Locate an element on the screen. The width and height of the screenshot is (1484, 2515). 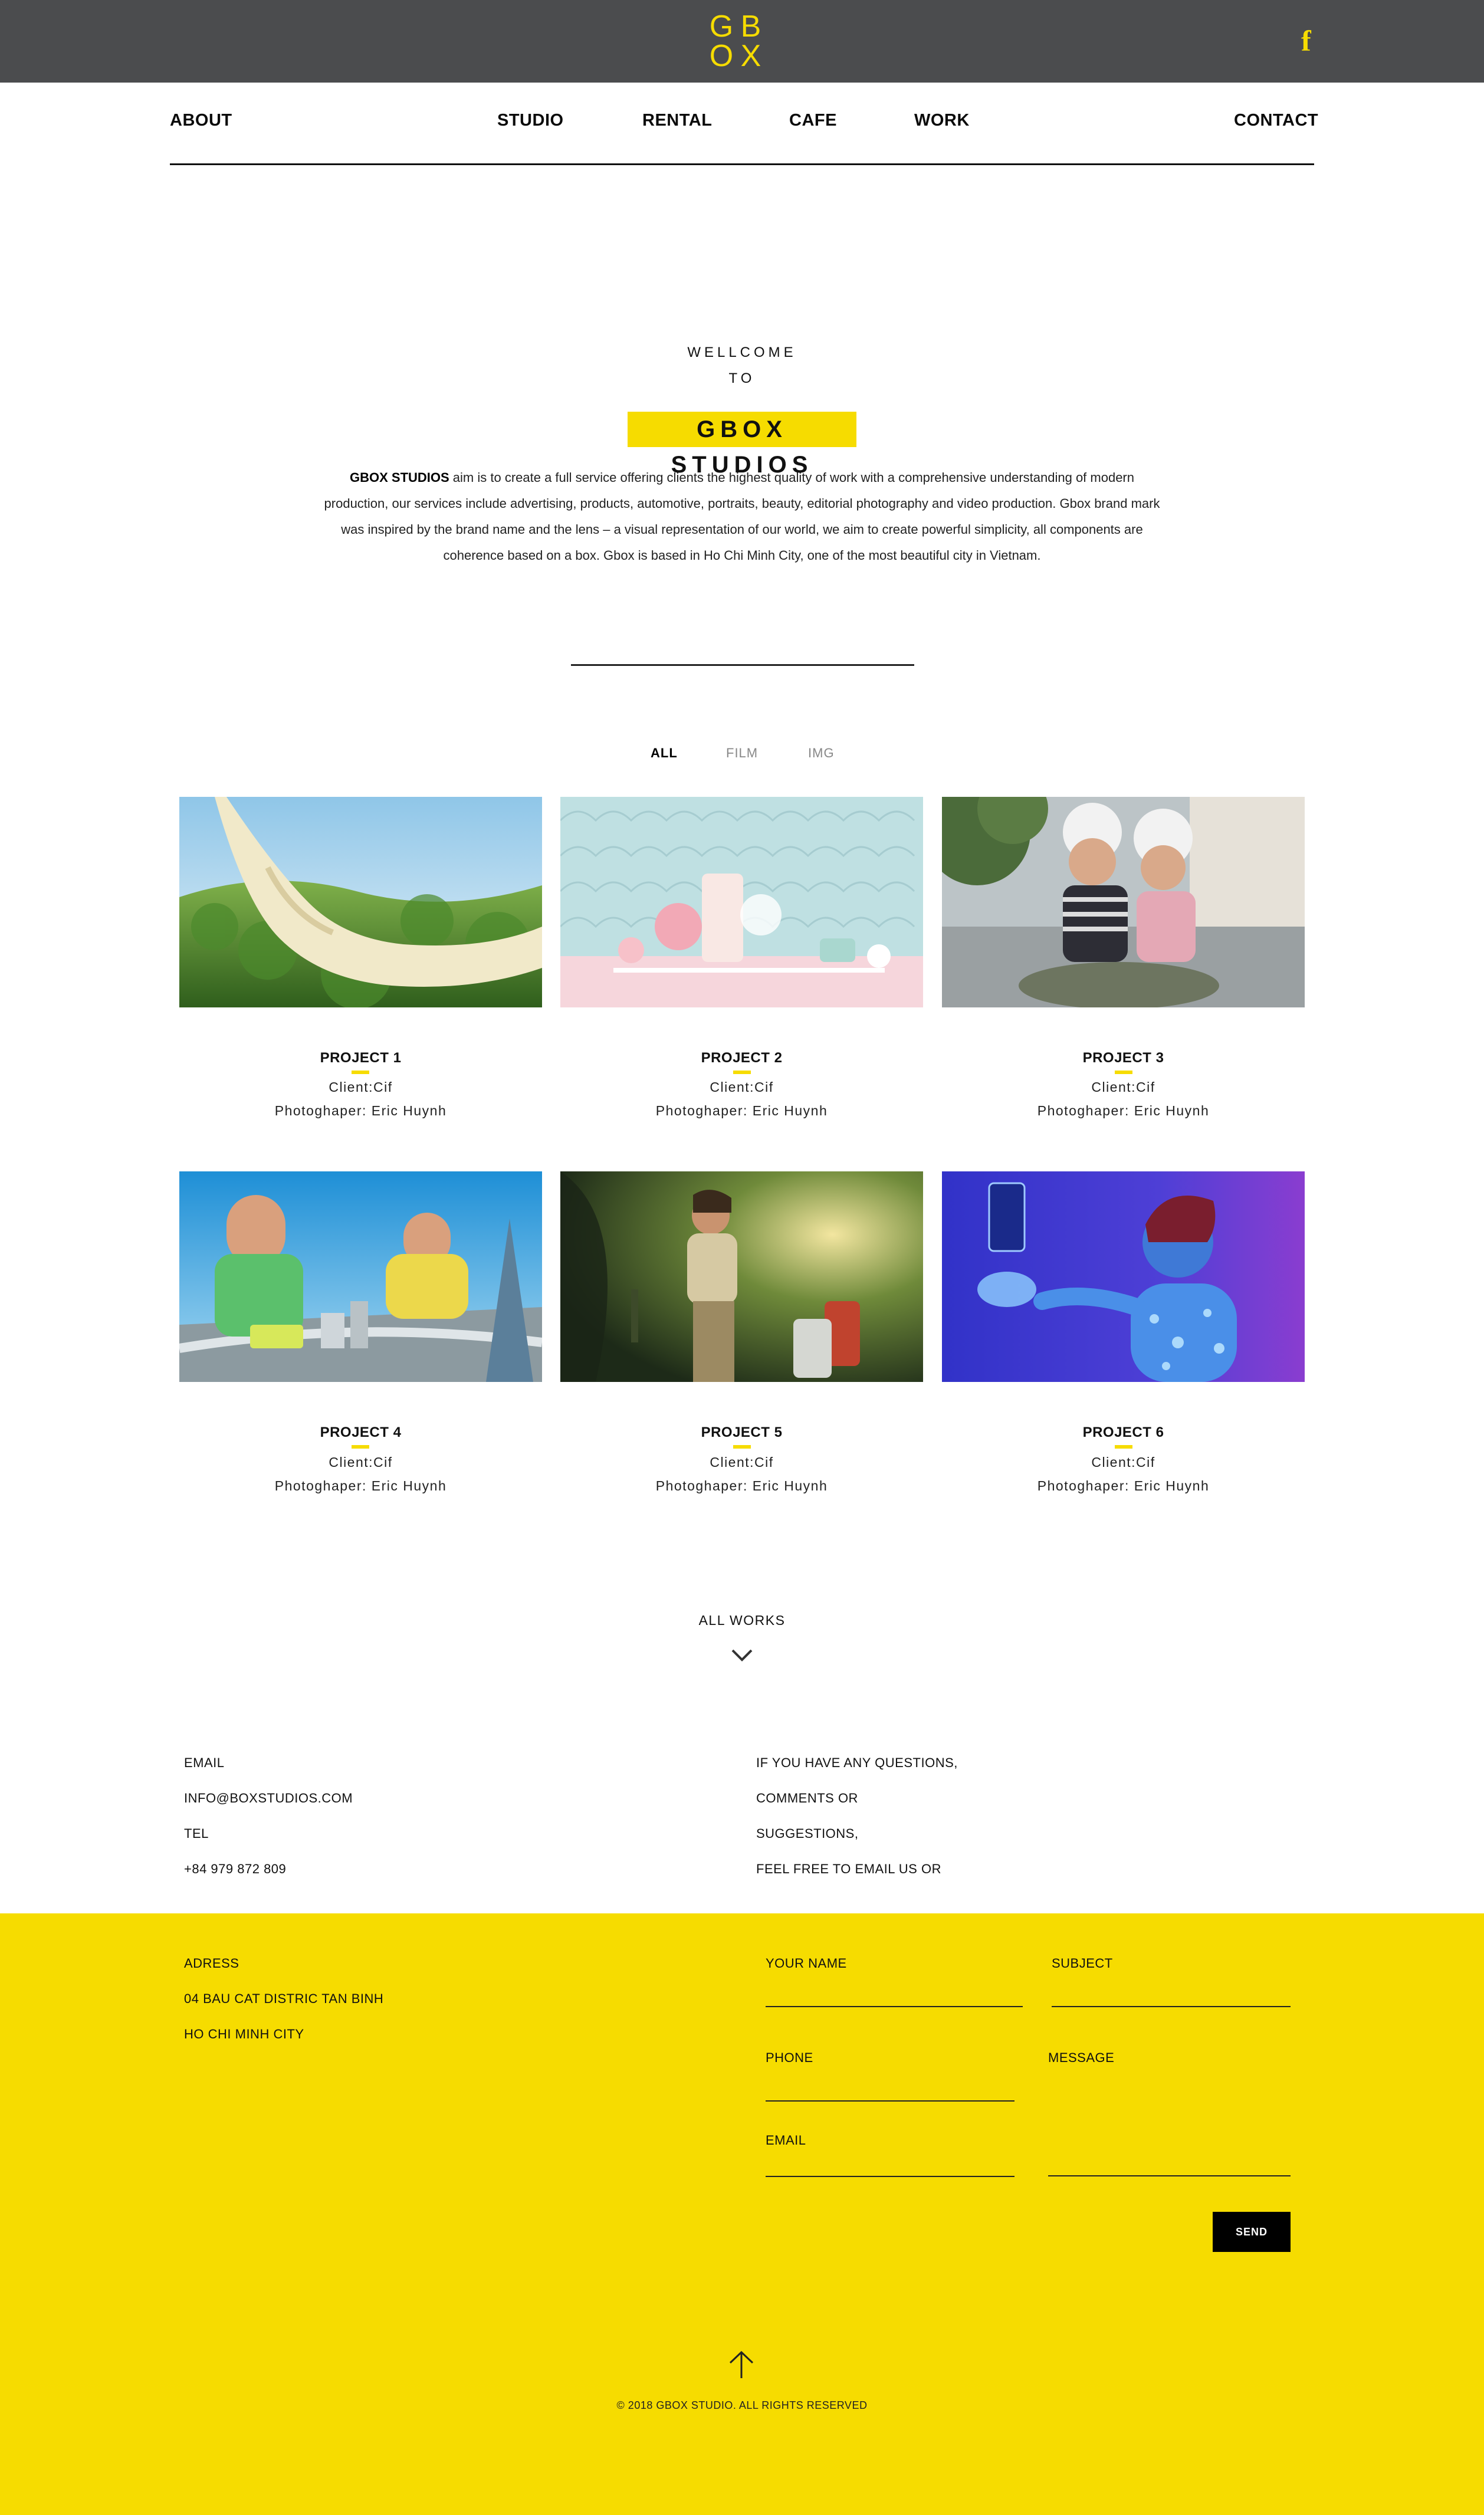
message-input is located at coordinates (1169, 2175).